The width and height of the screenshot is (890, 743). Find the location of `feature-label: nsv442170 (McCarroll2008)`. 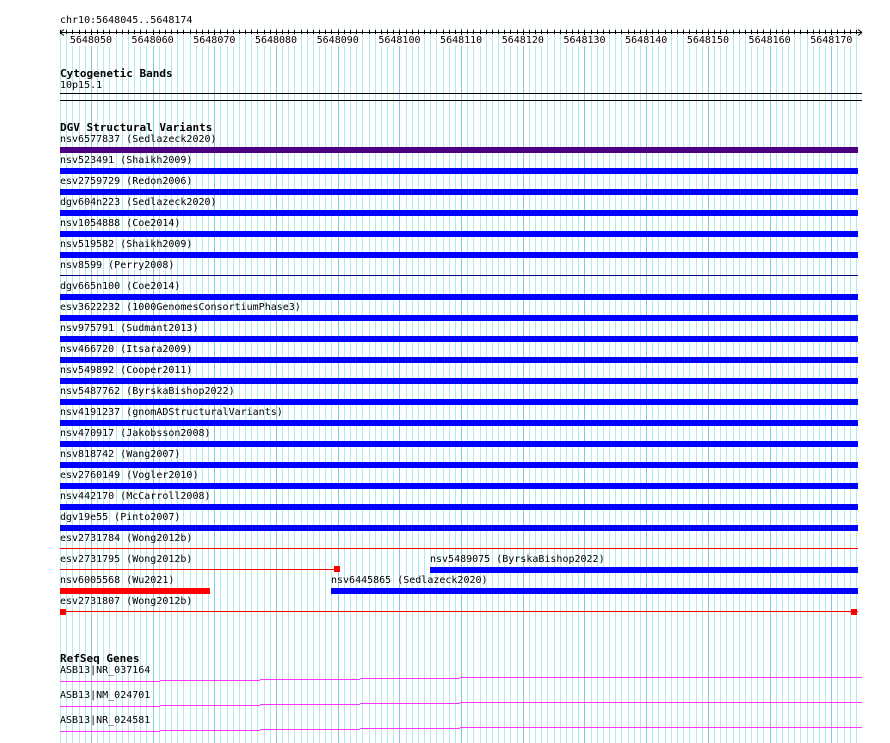

feature-label: nsv442170 (McCarroll2008) is located at coordinates (135, 496).